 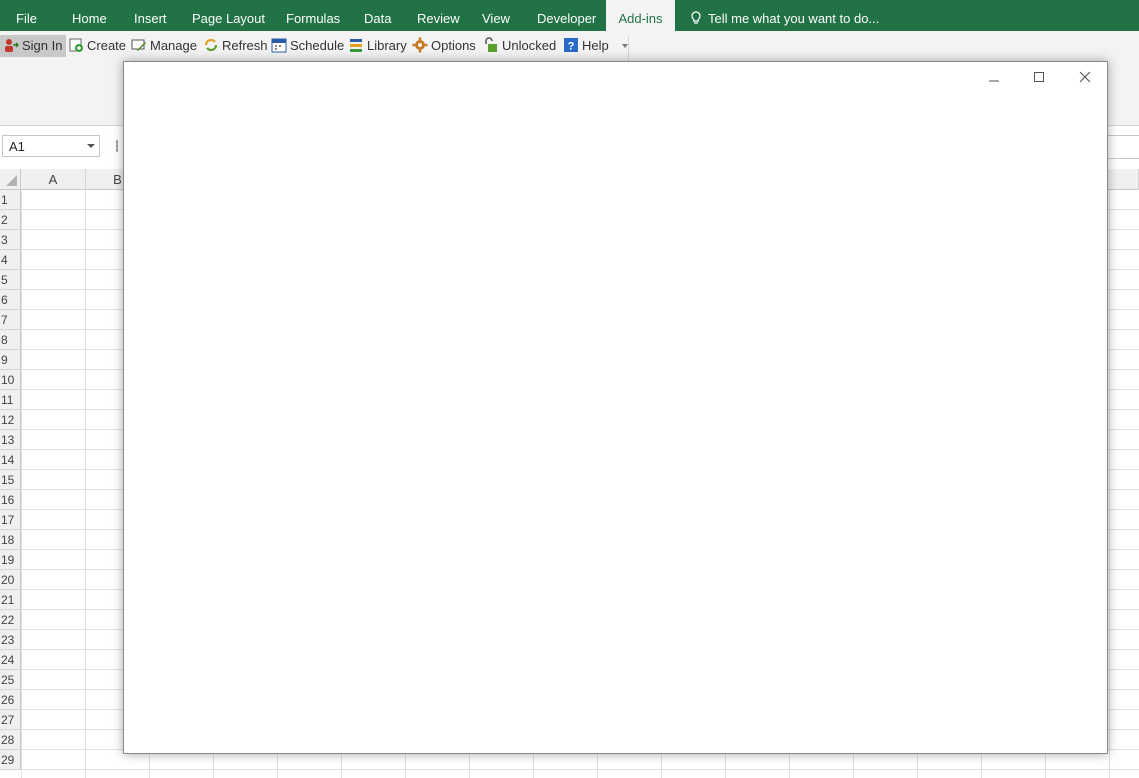 I want to click on row-header: 28, so click(x=10, y=740).